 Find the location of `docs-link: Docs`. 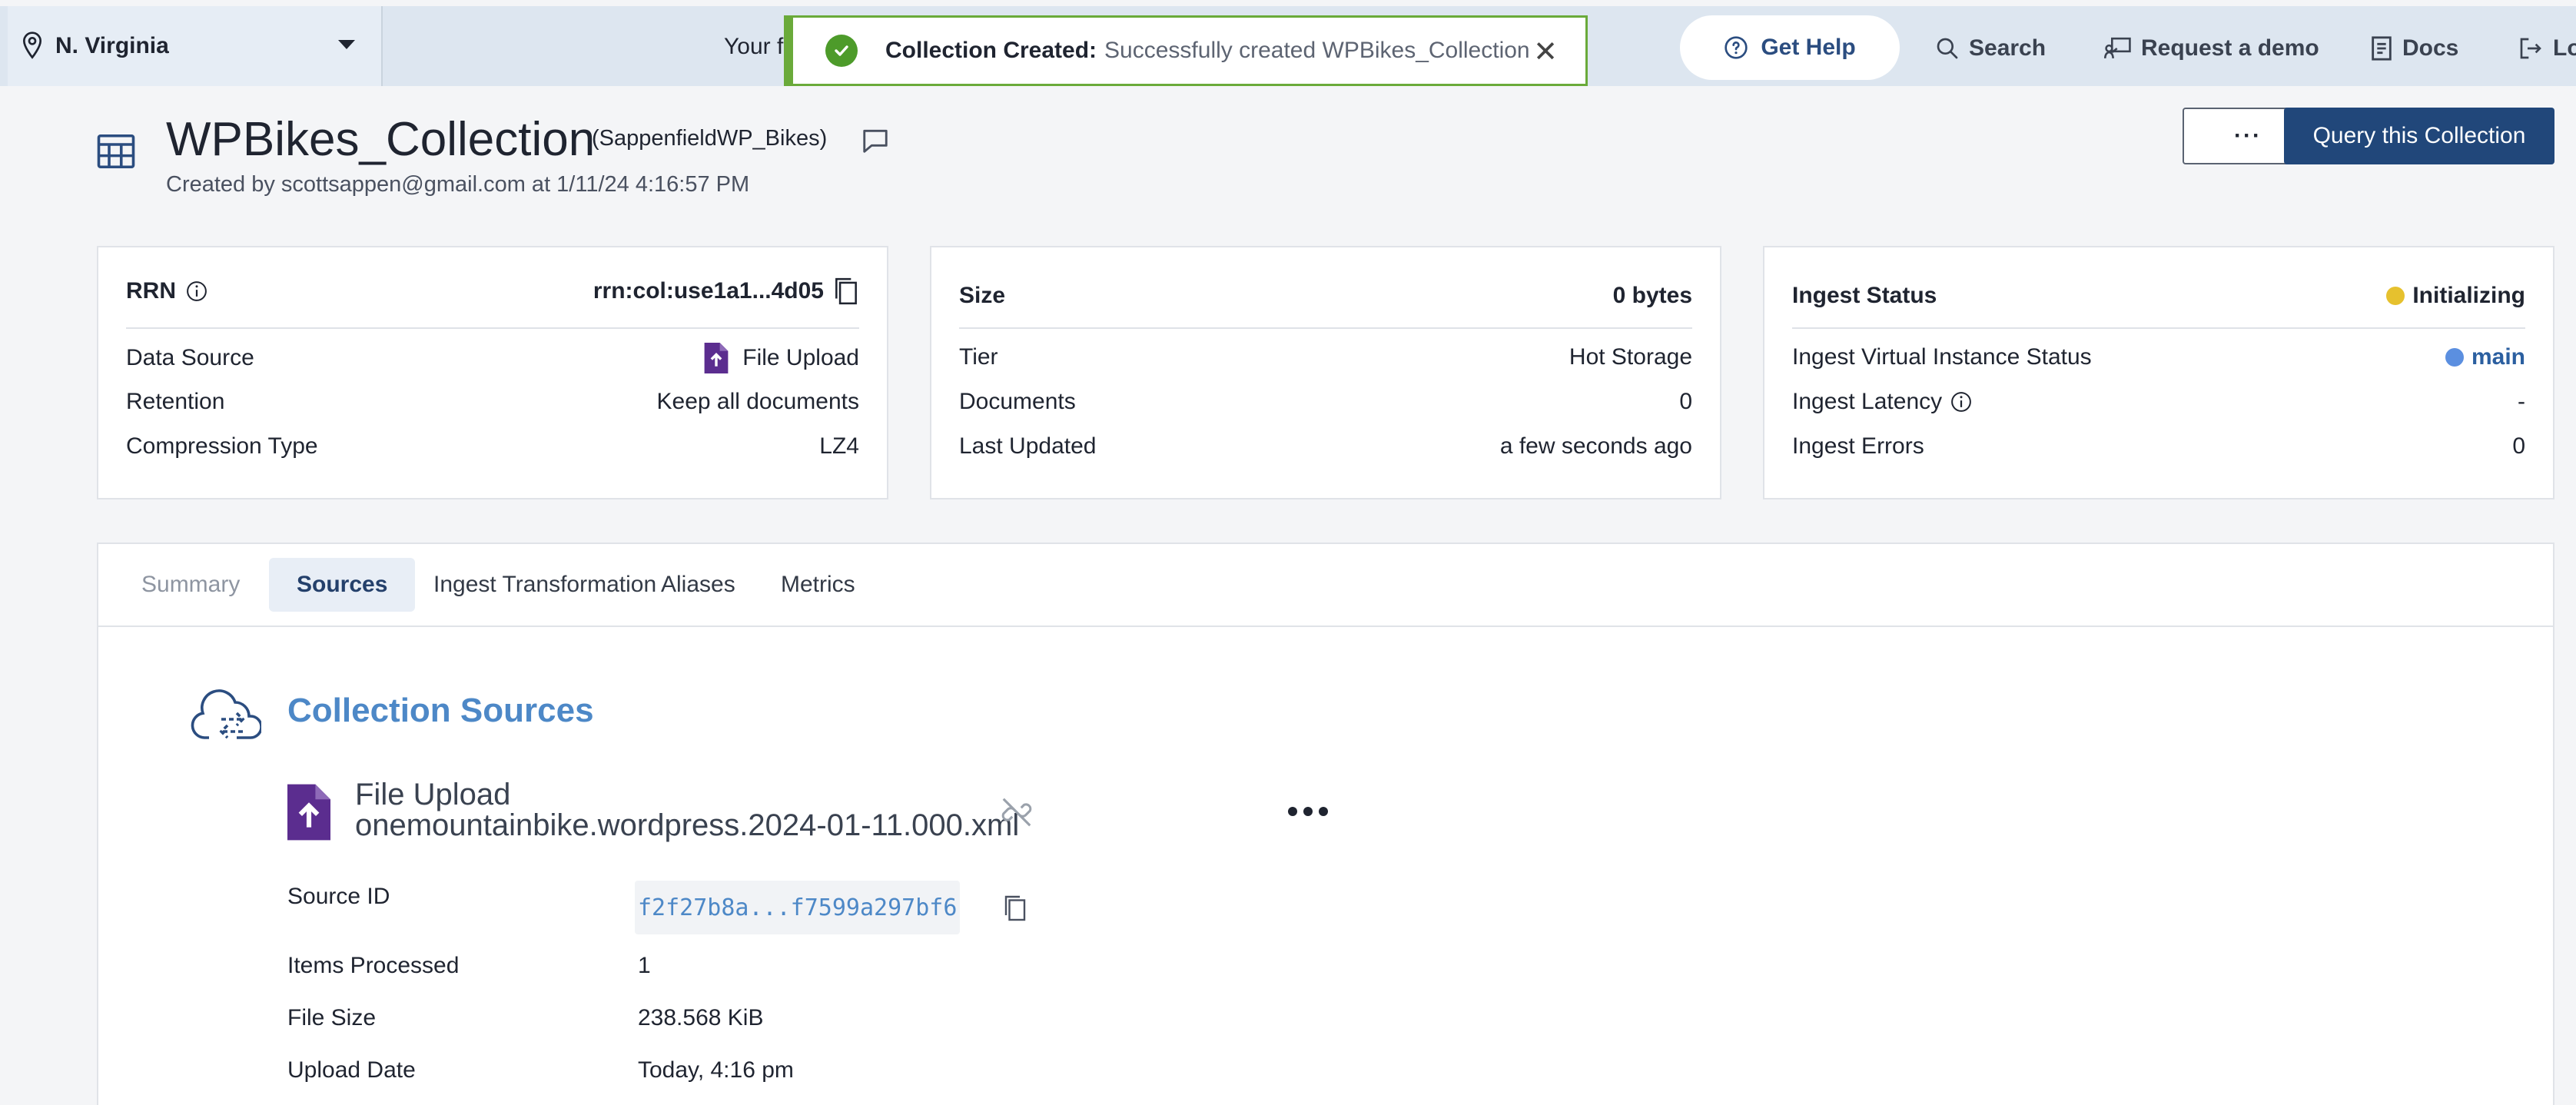

docs-link: Docs is located at coordinates (2414, 48).